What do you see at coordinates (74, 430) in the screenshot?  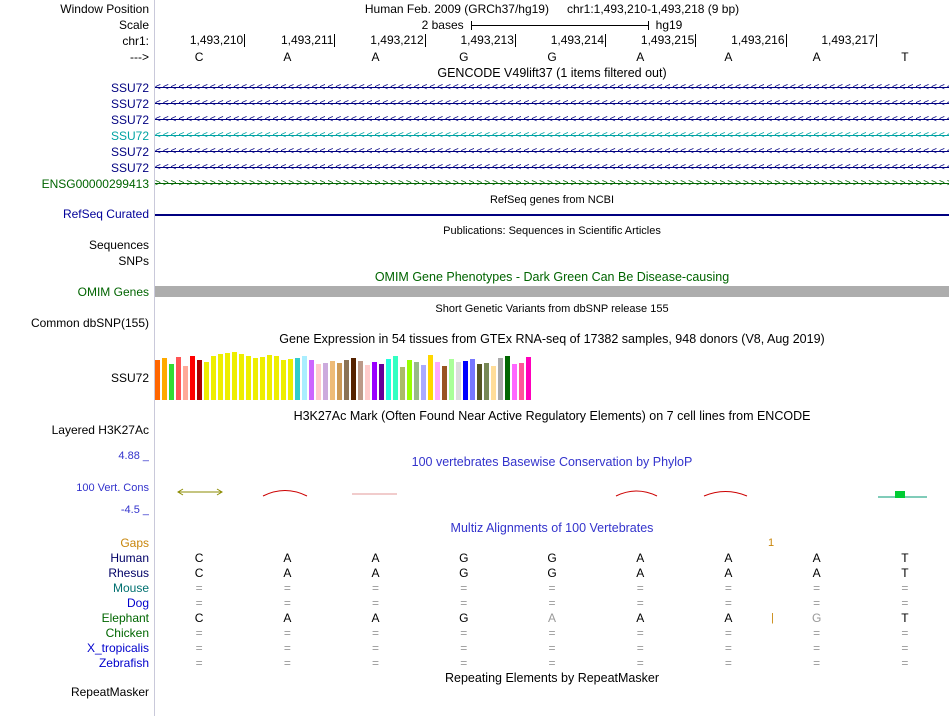 I see `h3k27ac-label: Layered H3K27Ac` at bounding box center [74, 430].